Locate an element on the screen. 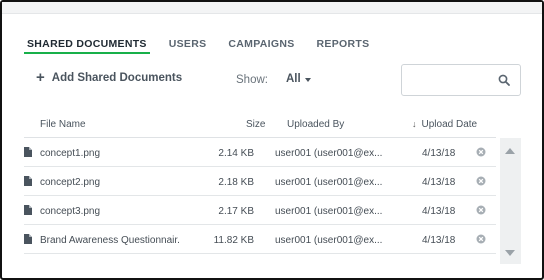  file-size: 11.82 KB is located at coordinates (233, 240).